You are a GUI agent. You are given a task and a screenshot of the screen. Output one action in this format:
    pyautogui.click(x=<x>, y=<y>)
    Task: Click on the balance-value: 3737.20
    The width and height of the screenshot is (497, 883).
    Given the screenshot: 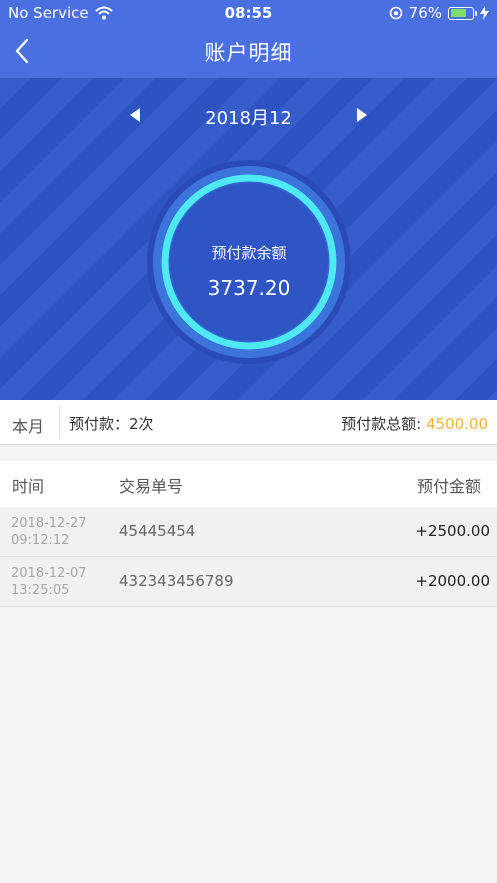 What is the action you would take?
    pyautogui.click(x=249, y=288)
    